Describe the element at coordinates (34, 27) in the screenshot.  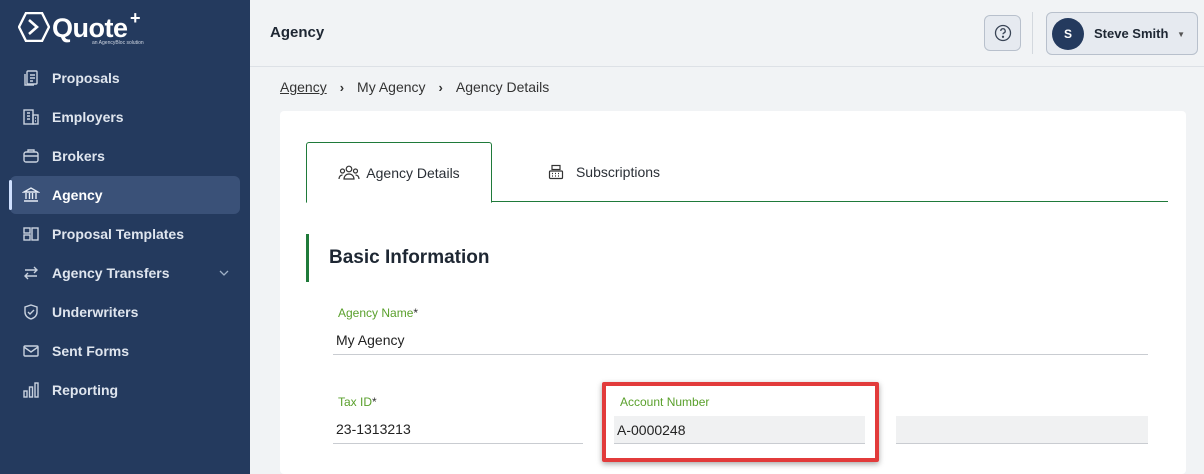
I see `logo-hexagon-icon` at that location.